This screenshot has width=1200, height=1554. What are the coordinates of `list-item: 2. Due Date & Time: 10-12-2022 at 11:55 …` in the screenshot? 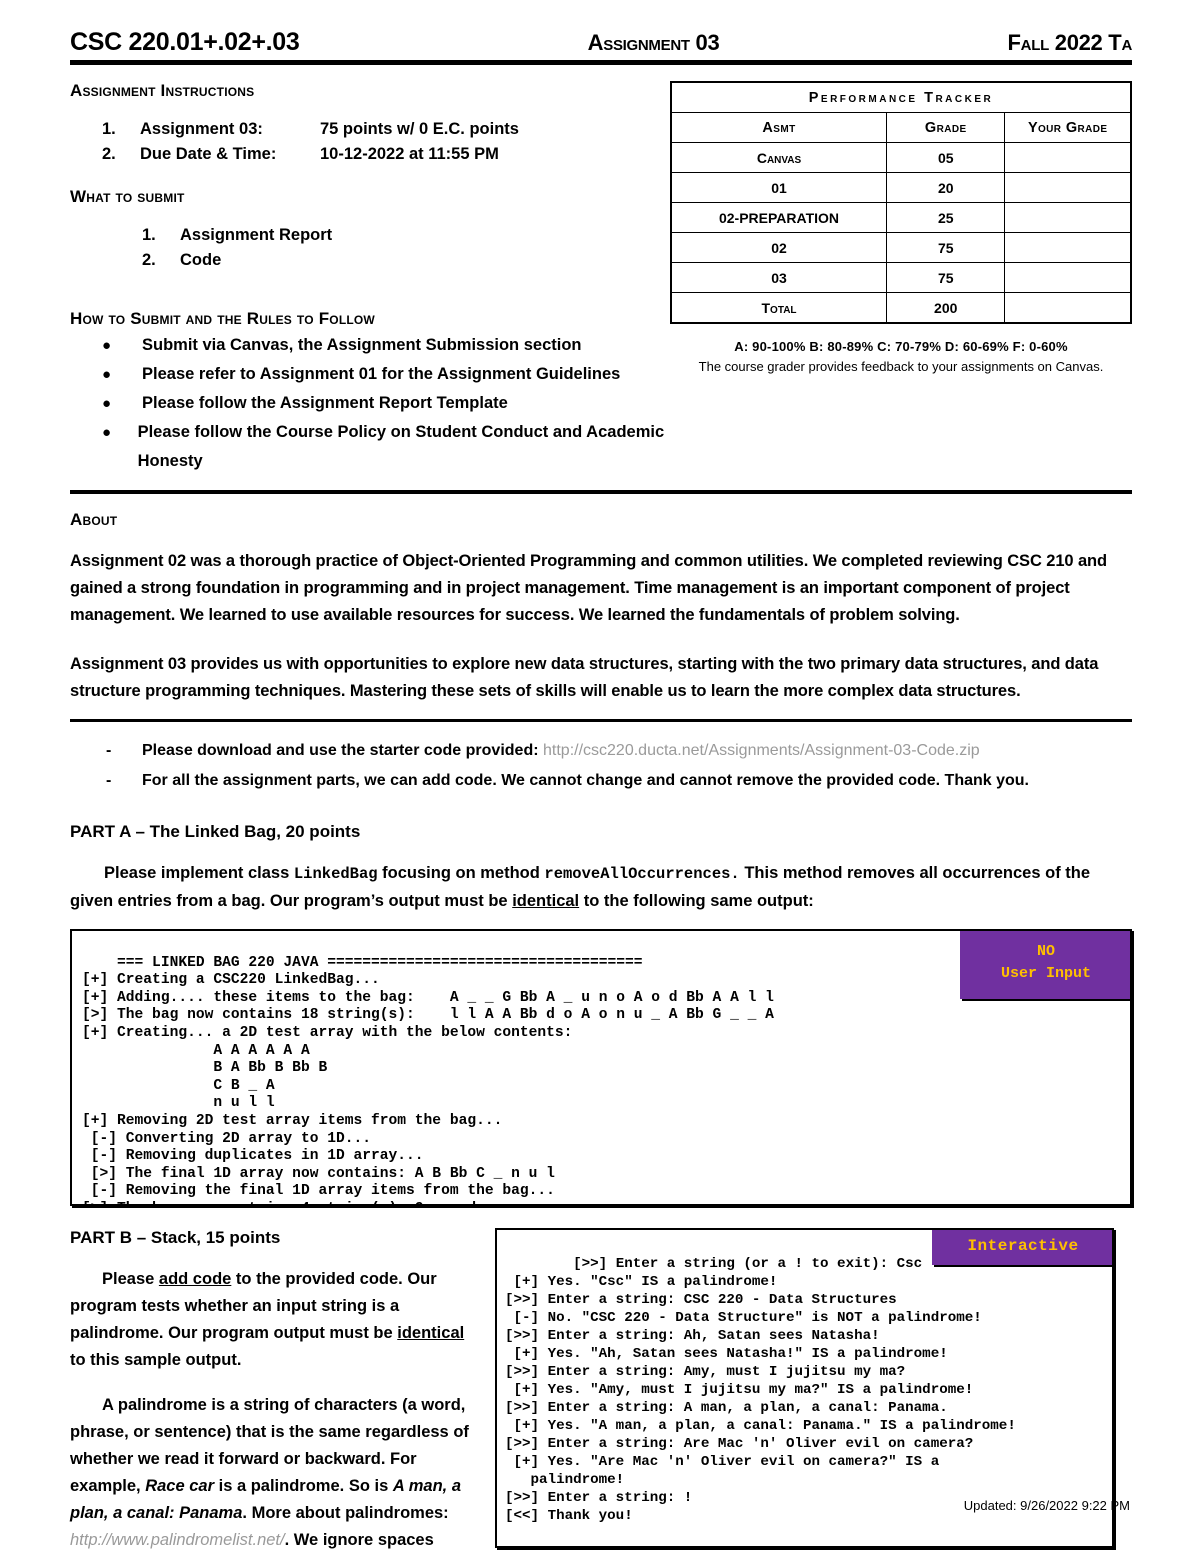 It's located at (369, 154).